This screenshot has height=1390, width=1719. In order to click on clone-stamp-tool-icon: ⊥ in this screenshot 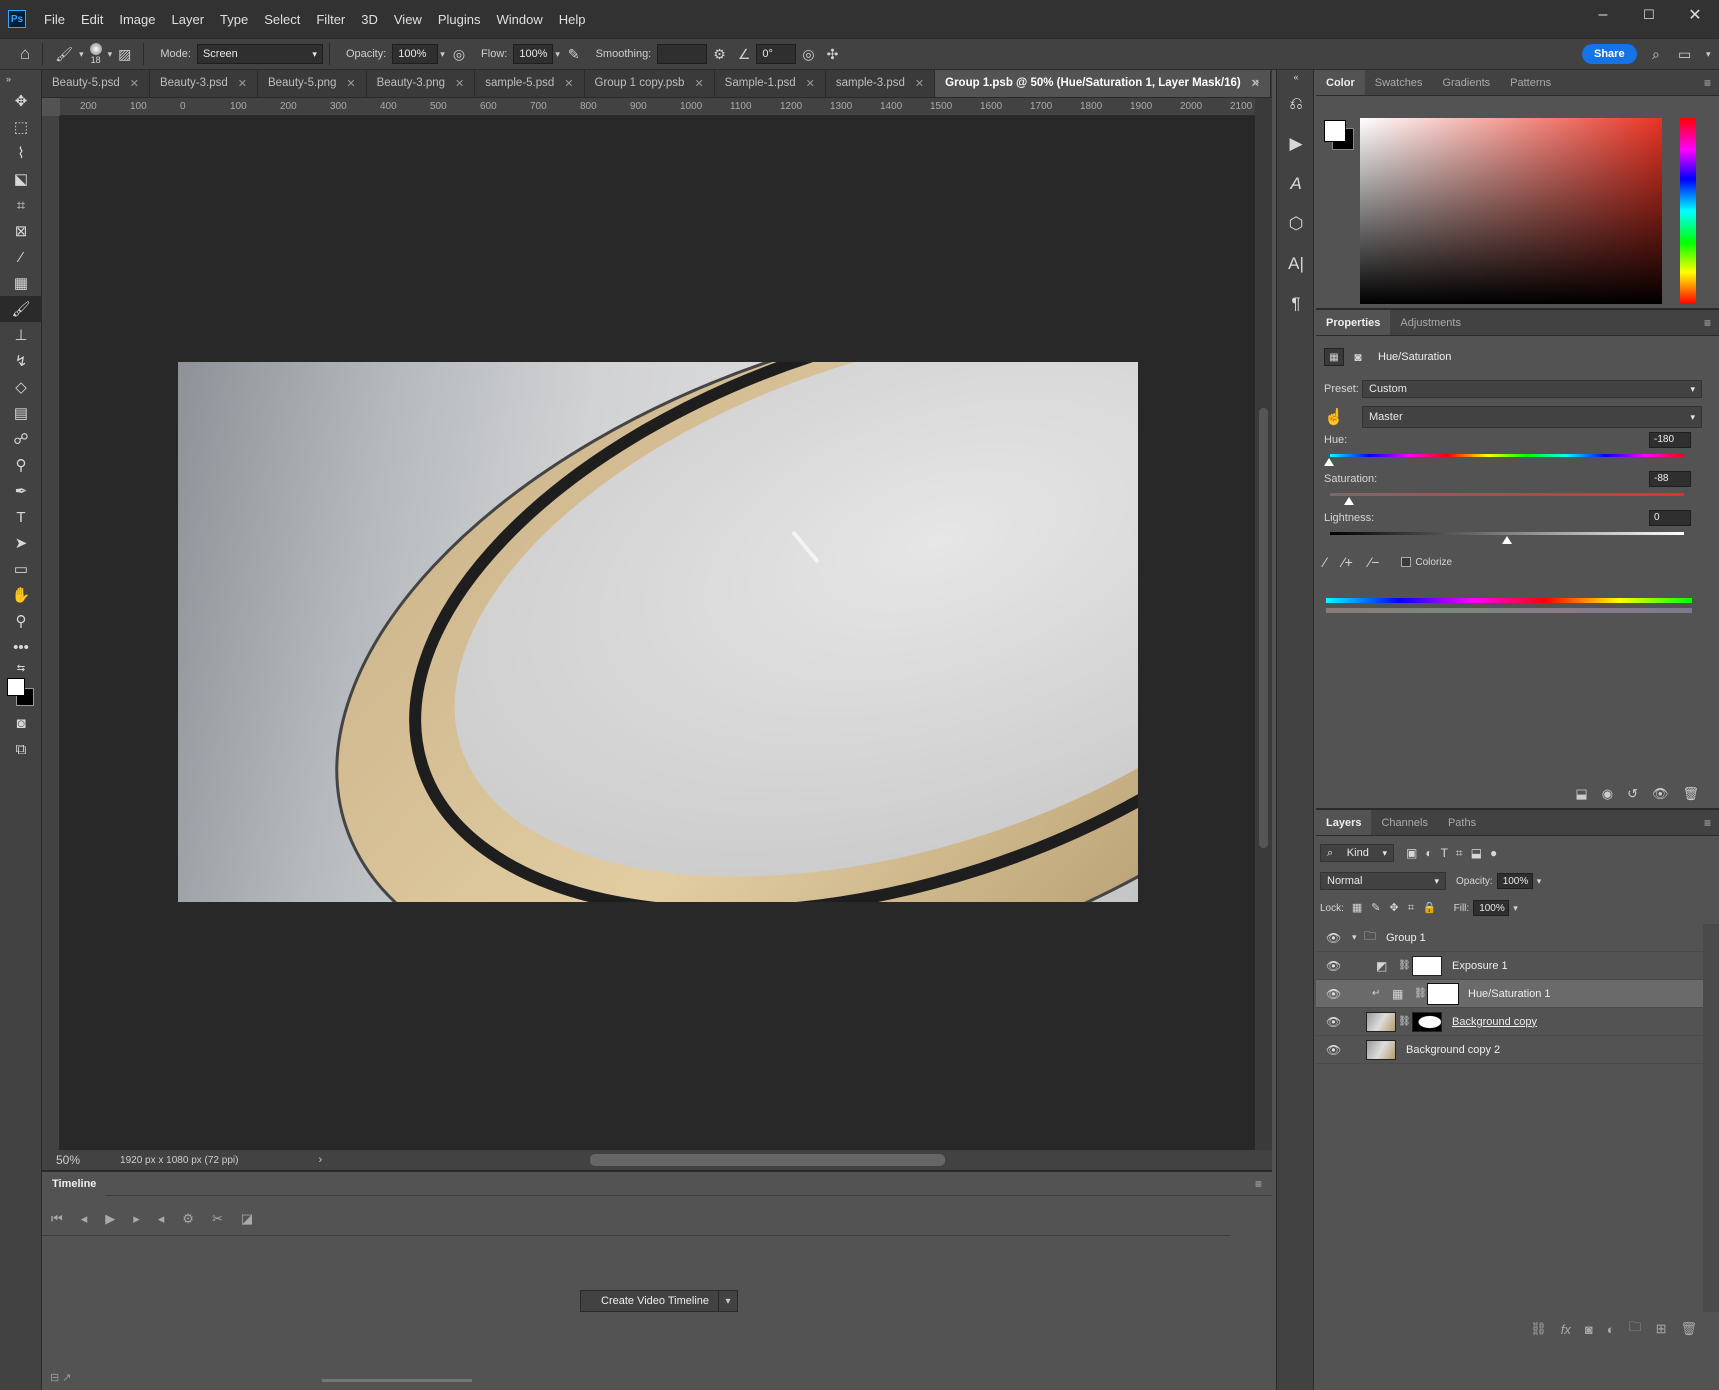, I will do `click(21, 335)`.